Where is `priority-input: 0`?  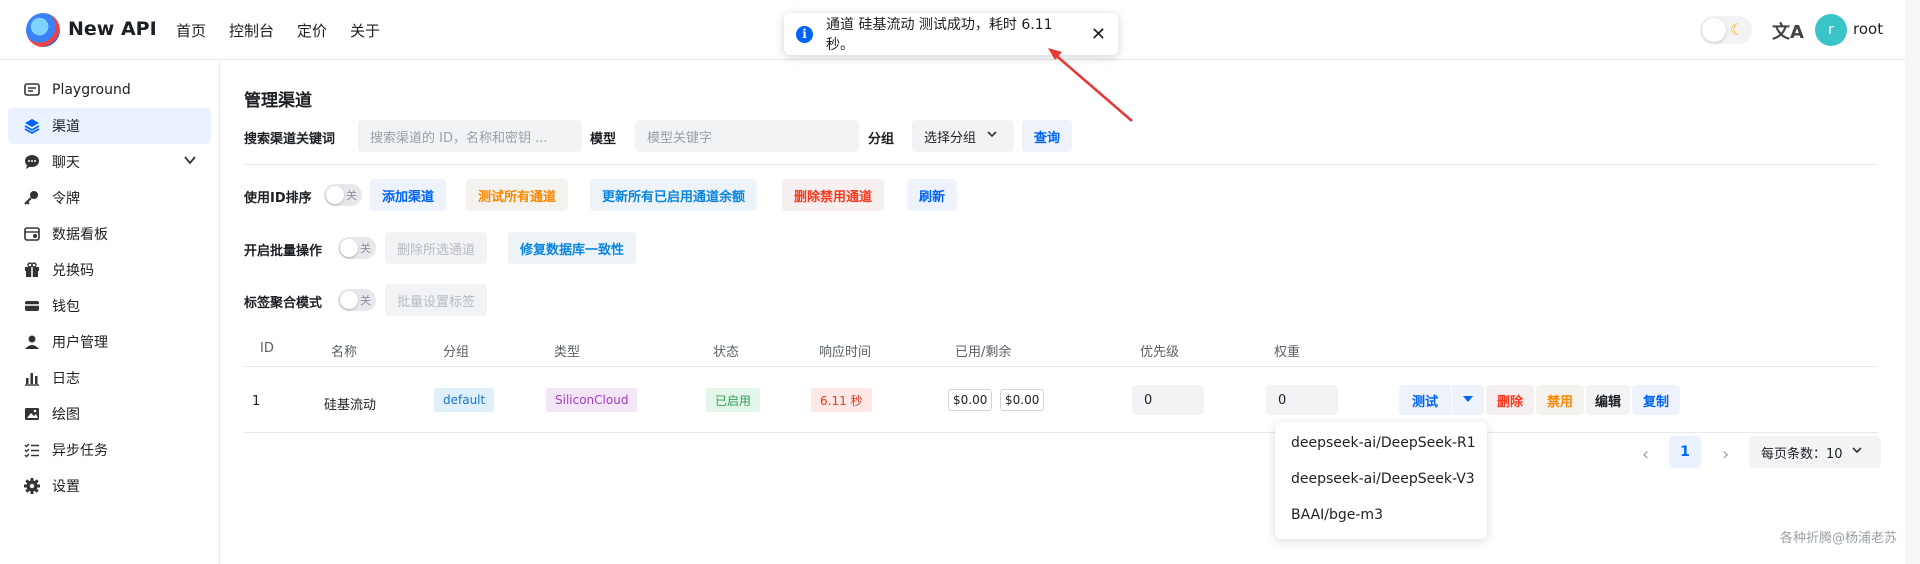 priority-input: 0 is located at coordinates (1168, 400).